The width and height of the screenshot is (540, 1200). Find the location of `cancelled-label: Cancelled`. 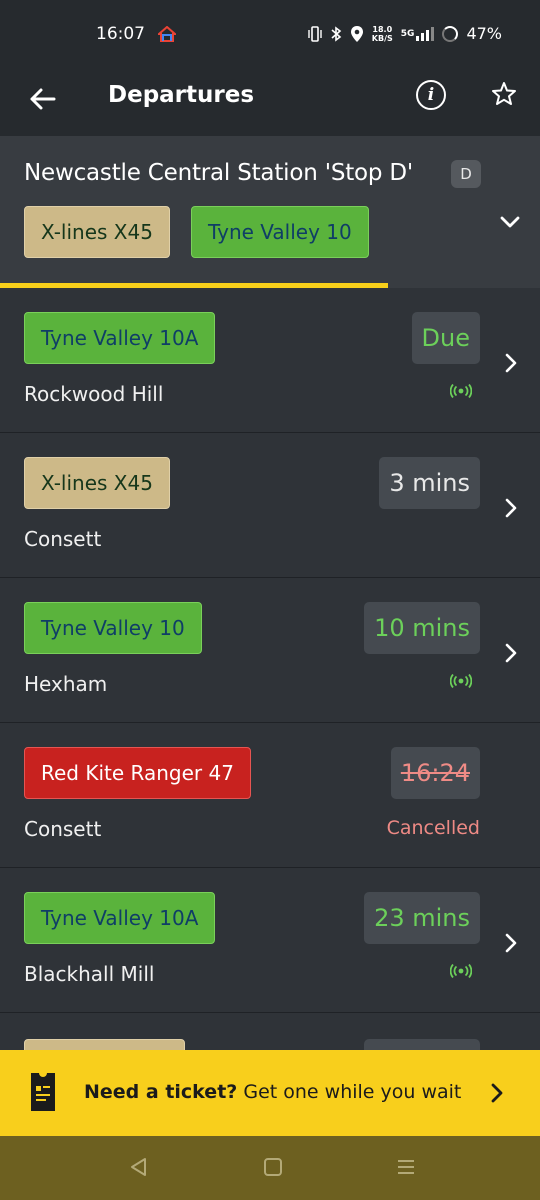

cancelled-label: Cancelled is located at coordinates (433, 828).